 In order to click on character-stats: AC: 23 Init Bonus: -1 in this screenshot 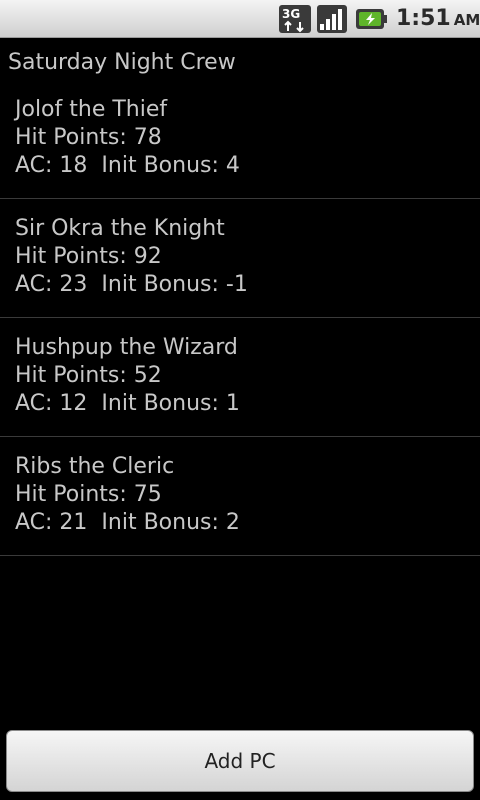, I will do `click(131, 284)`.